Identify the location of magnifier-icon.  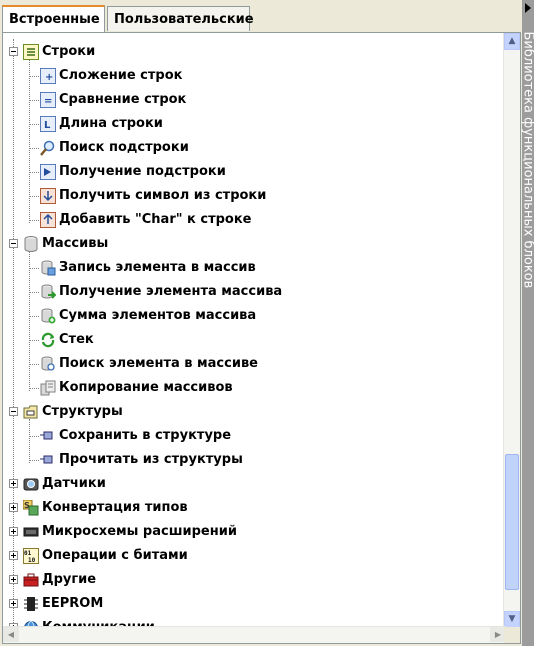
(48, 148).